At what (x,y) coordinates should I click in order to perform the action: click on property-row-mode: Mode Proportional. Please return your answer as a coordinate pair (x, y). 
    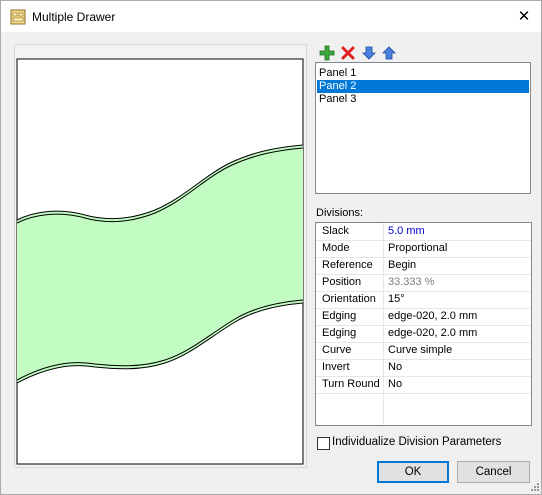
    Looking at the image, I should click on (423, 249).